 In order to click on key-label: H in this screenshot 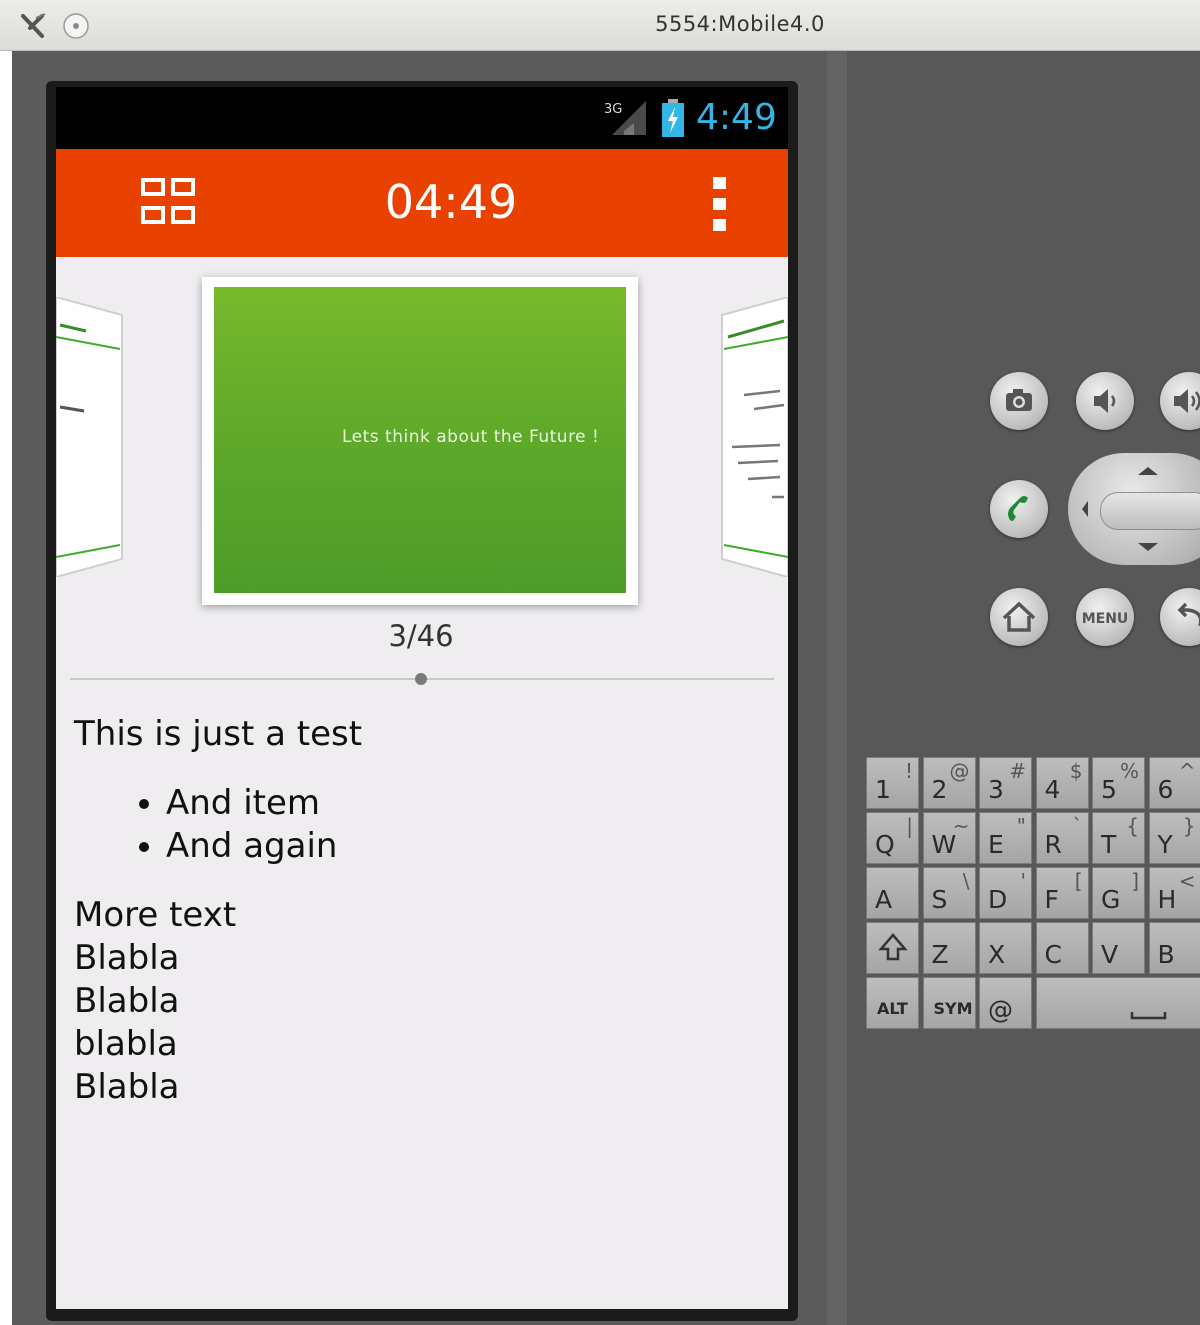, I will do `click(1167, 899)`.